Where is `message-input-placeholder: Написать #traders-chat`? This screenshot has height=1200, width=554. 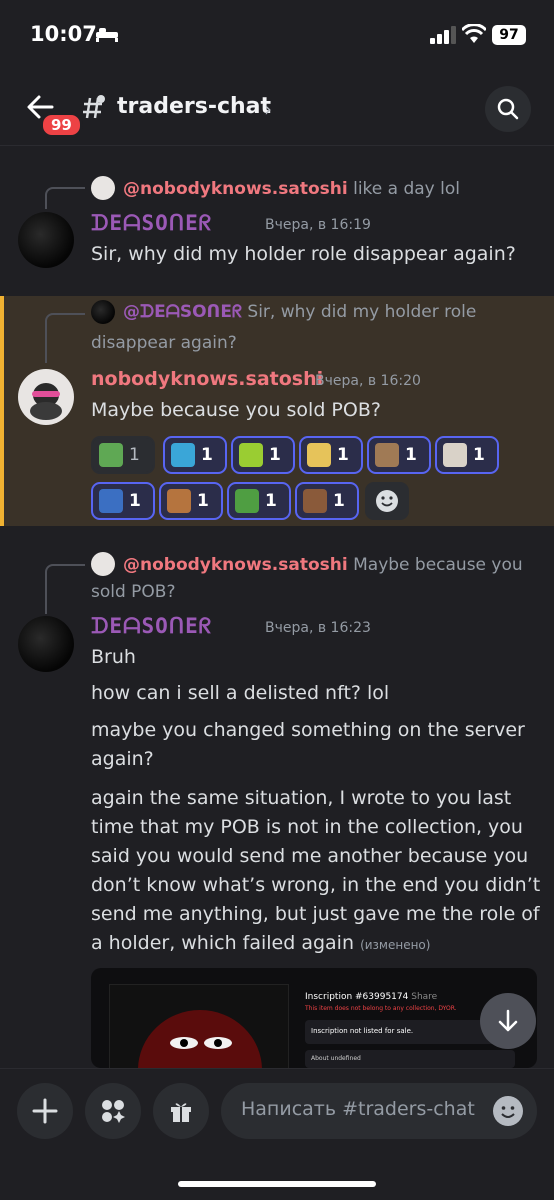 message-input-placeholder: Написать #traders-chat is located at coordinates (358, 1109).